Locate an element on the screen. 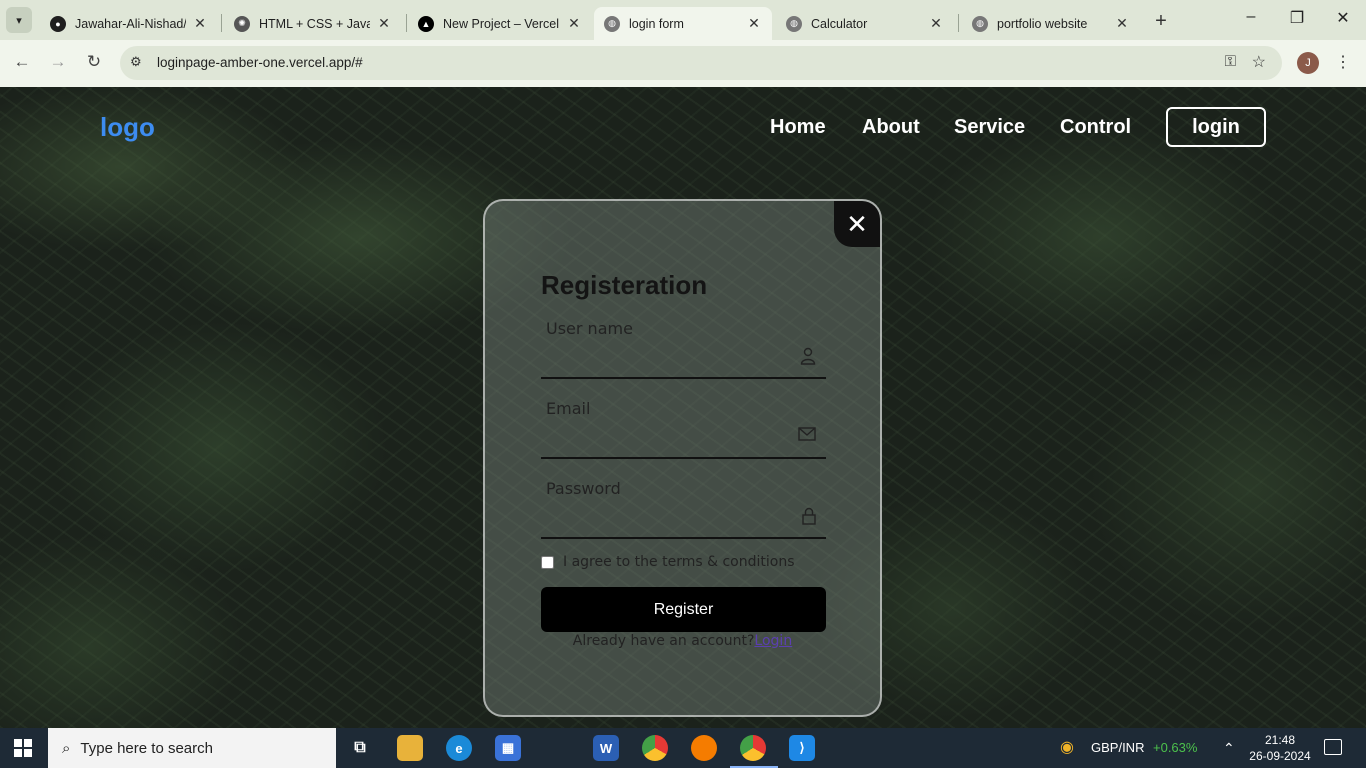 The height and width of the screenshot is (768, 1366). minimize-button: – is located at coordinates (1251, 17).